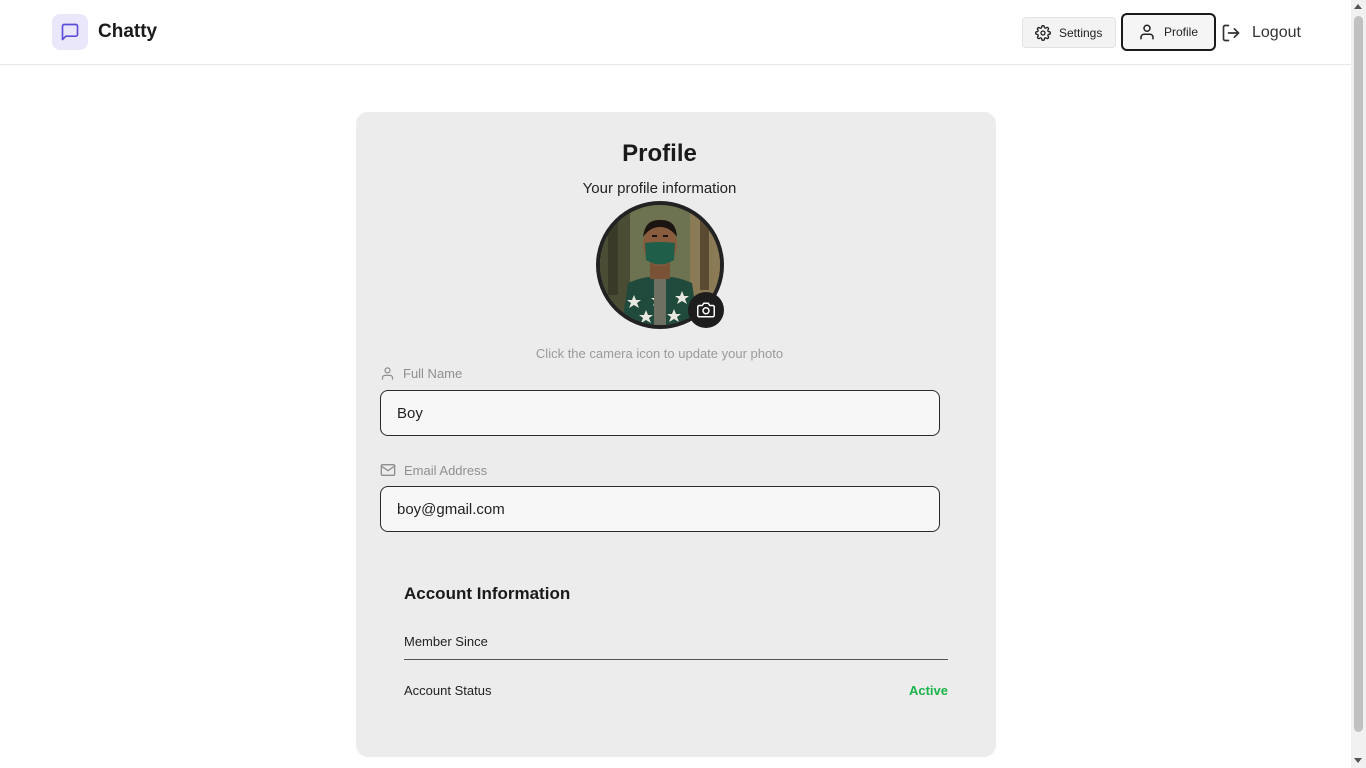 Image resolution: width=1366 pixels, height=768 pixels. What do you see at coordinates (660, 413) in the screenshot?
I see `full-name-field: Boy` at bounding box center [660, 413].